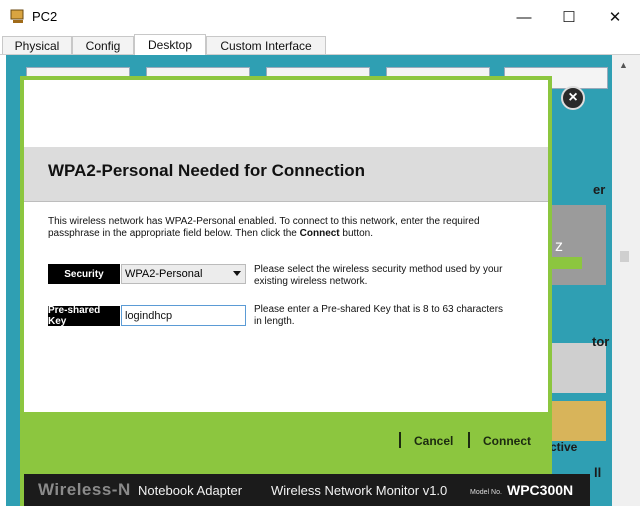 The image size is (640, 506). I want to click on tab-bar: Physical Config Desktop Custom Interface, so click(320, 44).